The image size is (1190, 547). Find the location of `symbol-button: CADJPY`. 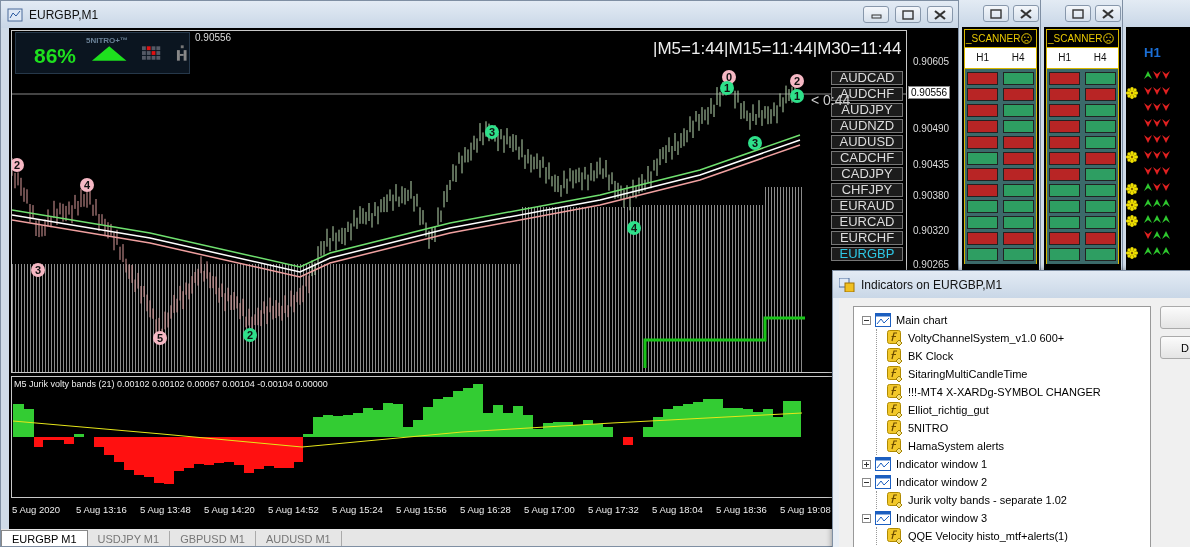

symbol-button: CADJPY is located at coordinates (867, 174).